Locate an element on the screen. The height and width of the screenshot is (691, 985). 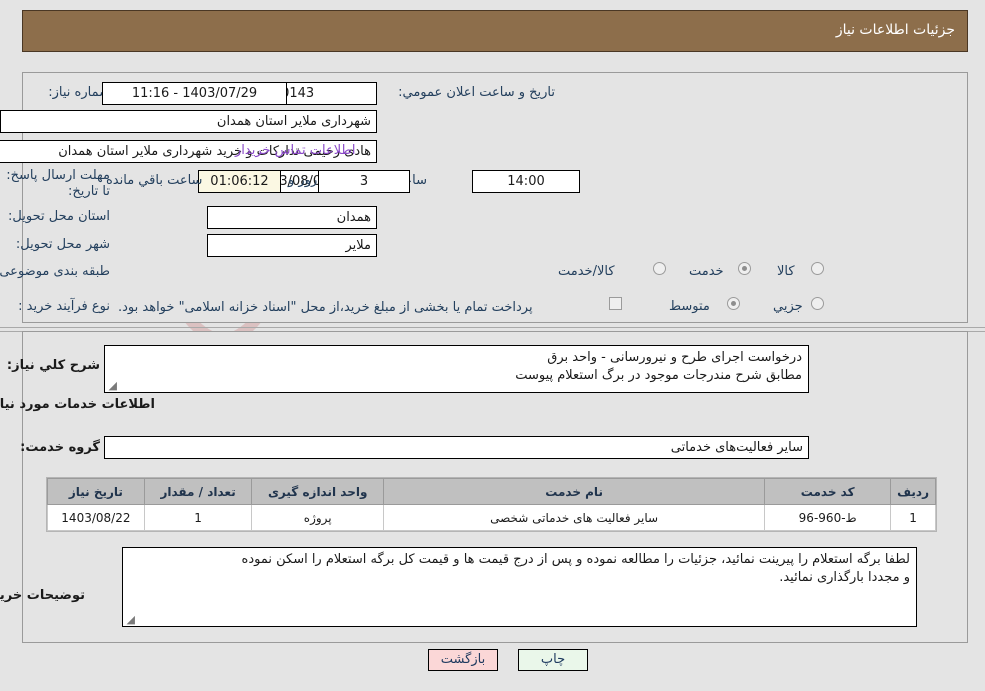
announce-datetime-label: تاریخ و ساعت اعلان عمومي: is located at coordinates (476, 92).